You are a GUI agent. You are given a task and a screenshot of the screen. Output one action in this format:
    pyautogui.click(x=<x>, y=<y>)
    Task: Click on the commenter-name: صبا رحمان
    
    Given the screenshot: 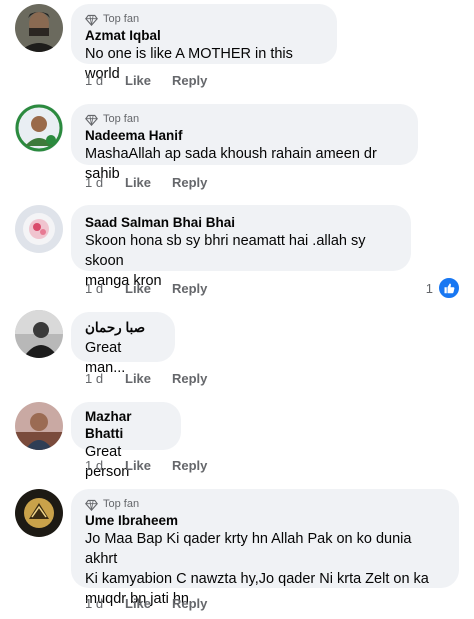 What is the action you would take?
    pyautogui.click(x=123, y=327)
    